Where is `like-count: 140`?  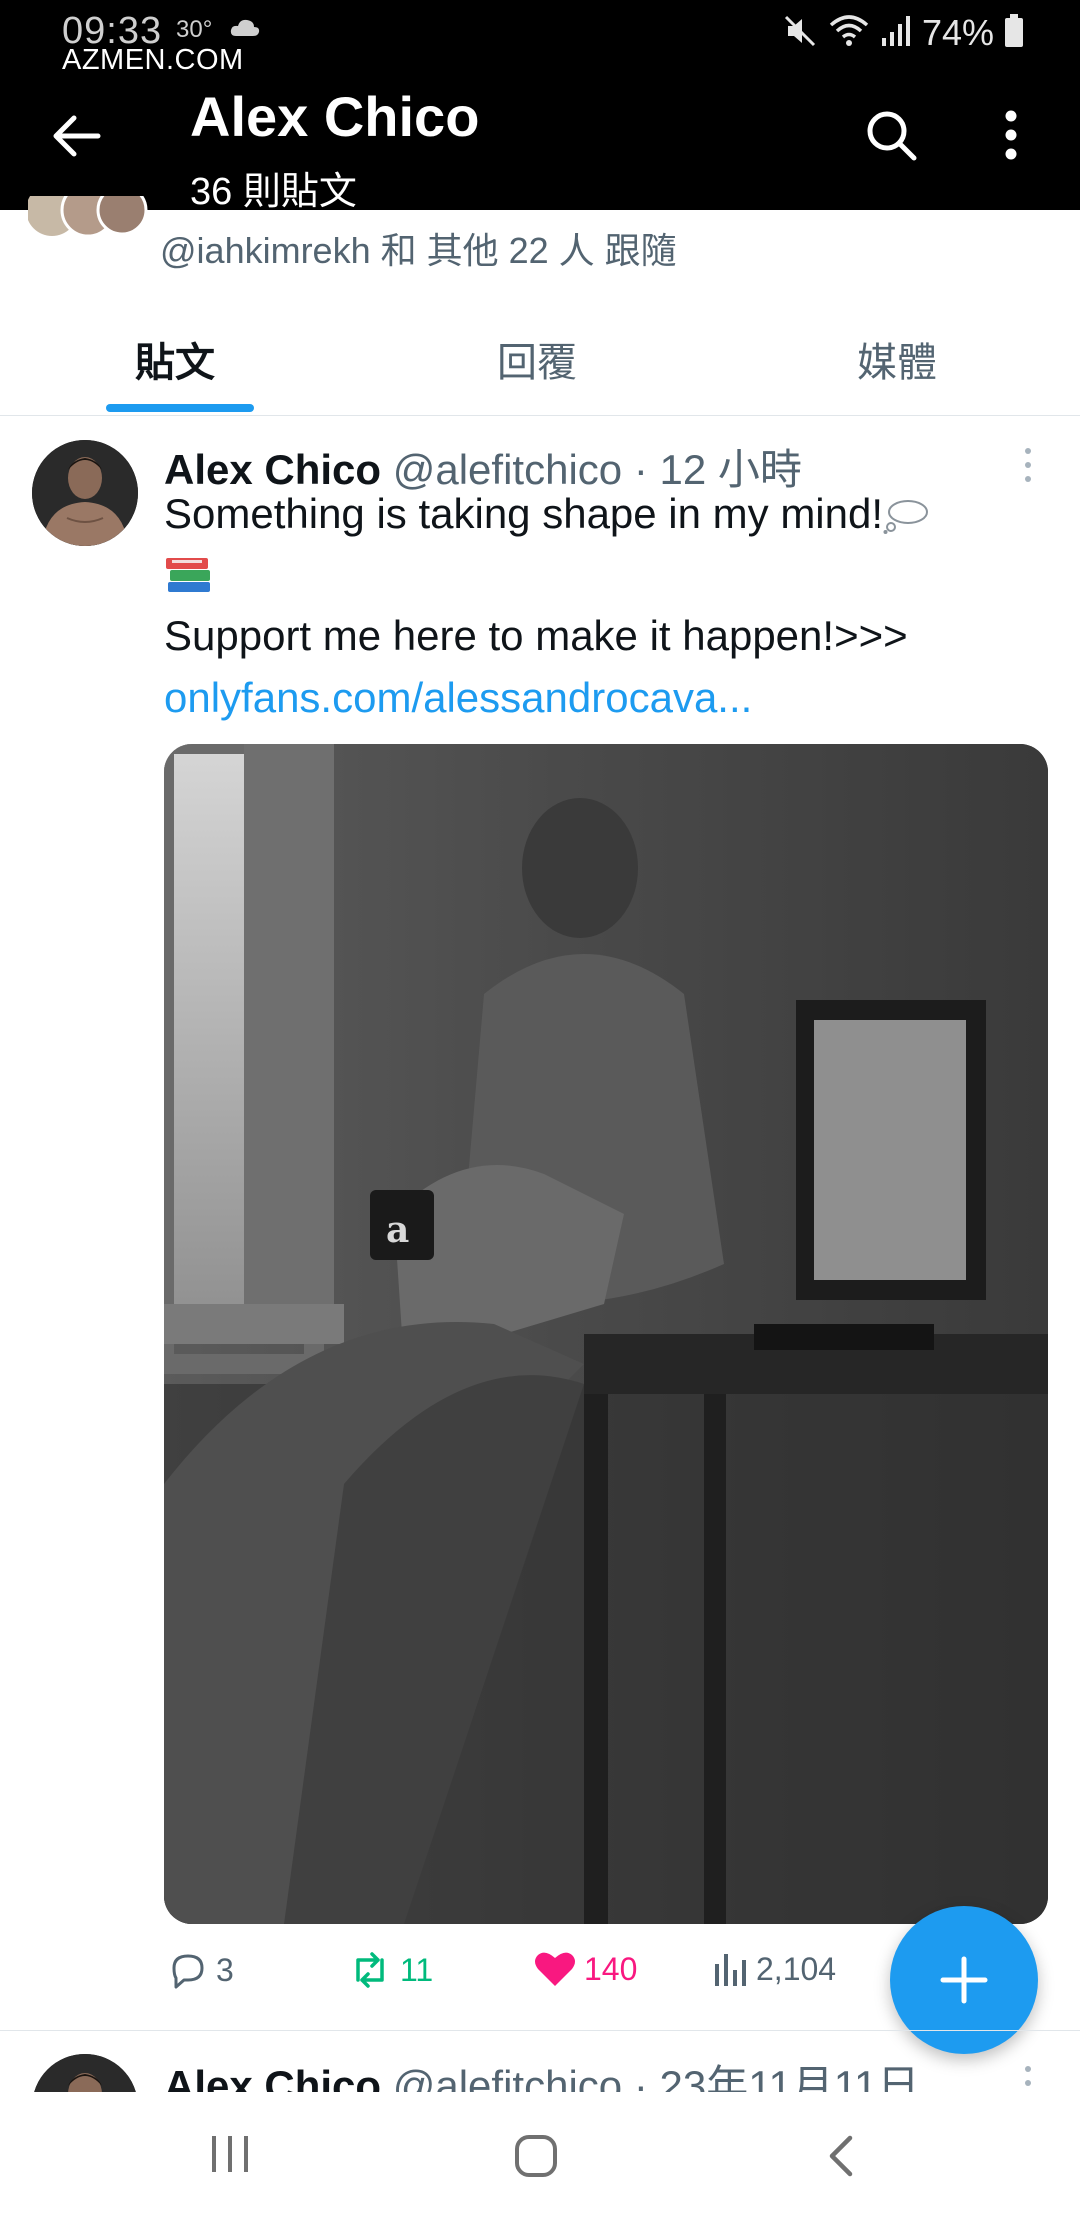
like-count: 140 is located at coordinates (611, 1968).